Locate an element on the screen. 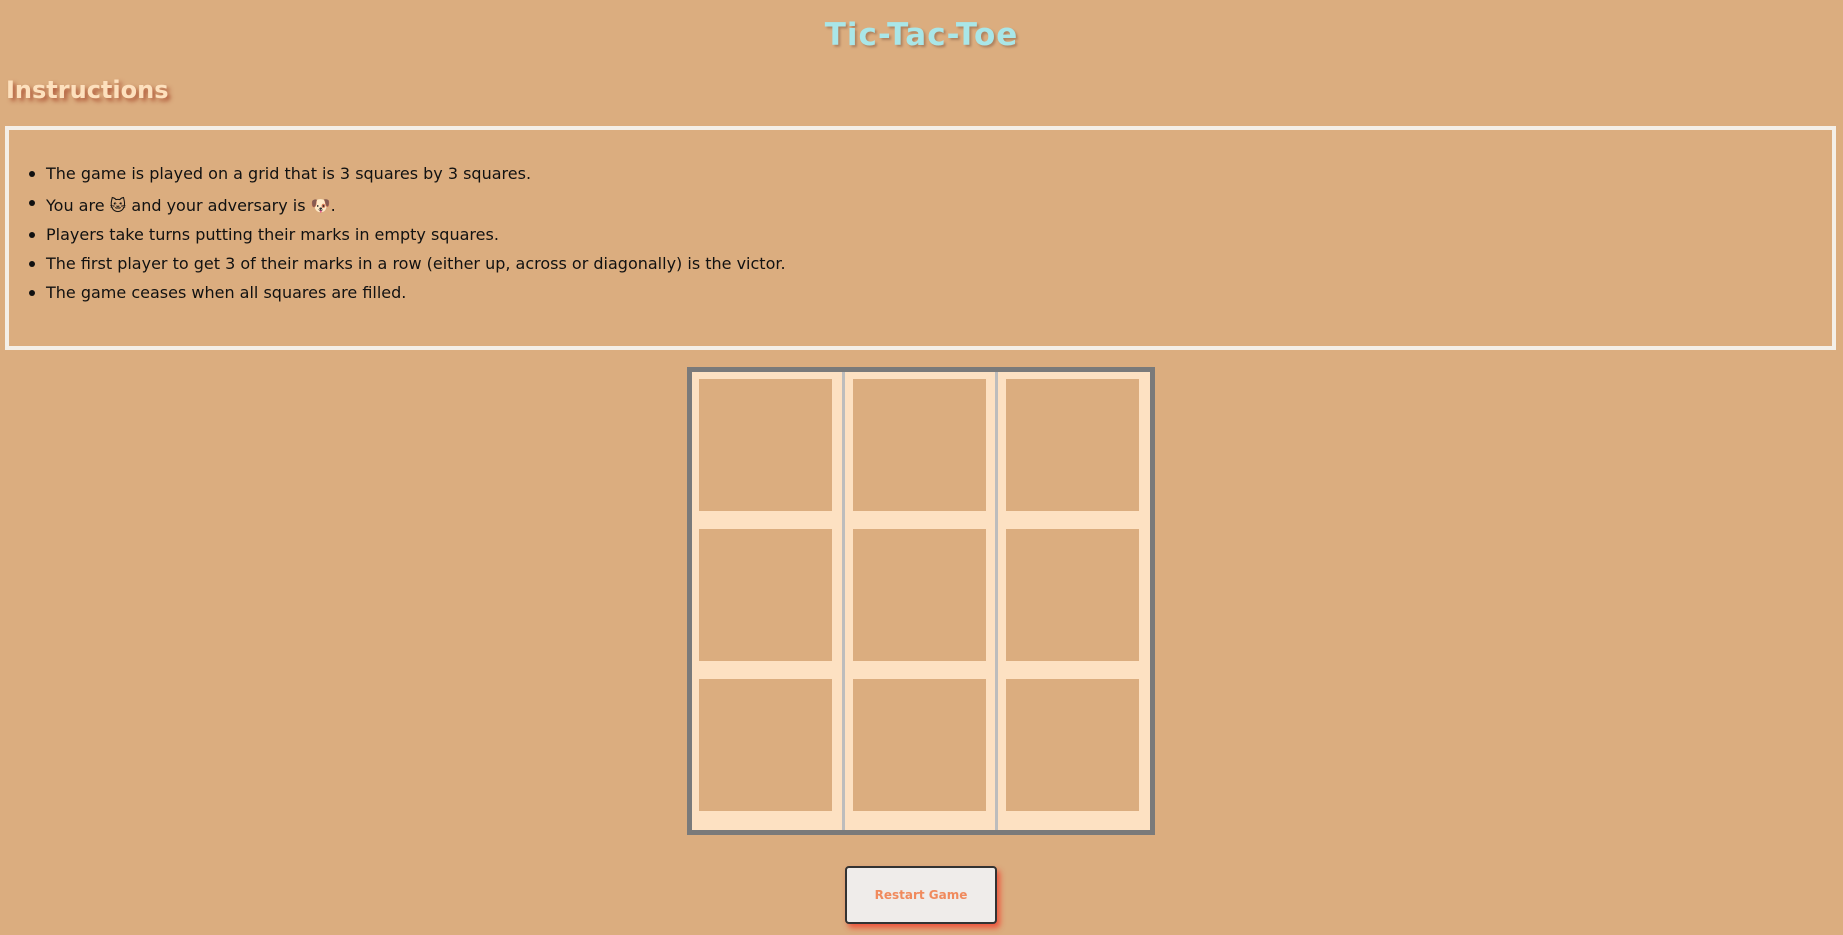 The width and height of the screenshot is (1843, 935). instruction-text: and your adversary is is located at coordinates (218, 205).